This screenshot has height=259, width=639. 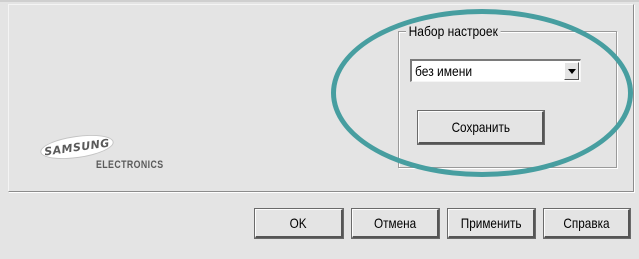 I want to click on dropdown-arrow-button, so click(x=571, y=71).